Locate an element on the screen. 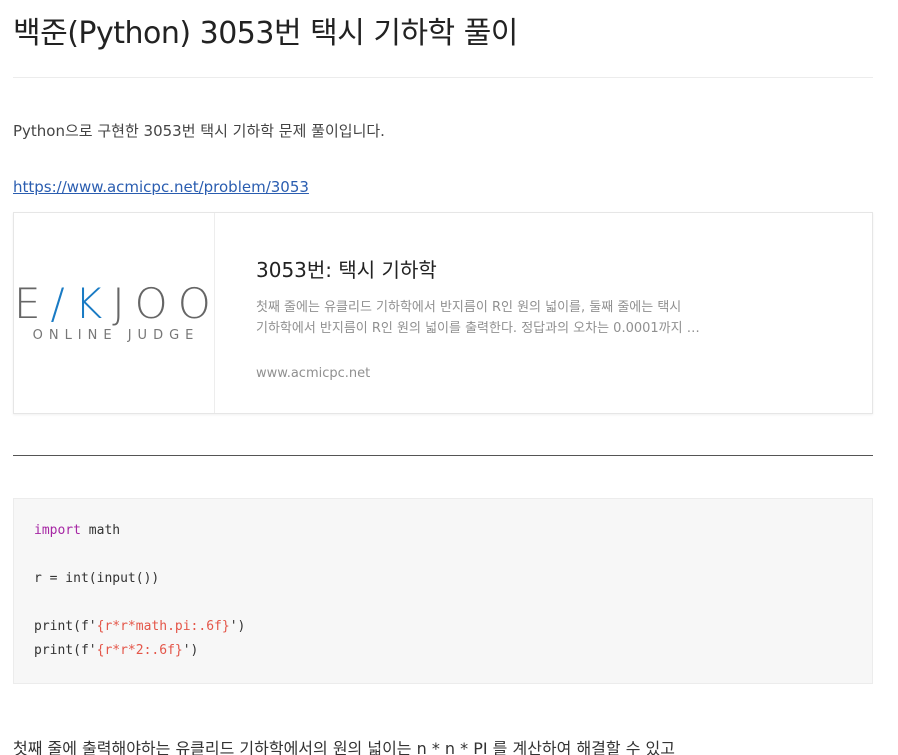 The height and width of the screenshot is (755, 898). code-line: import math is located at coordinates (77, 530).